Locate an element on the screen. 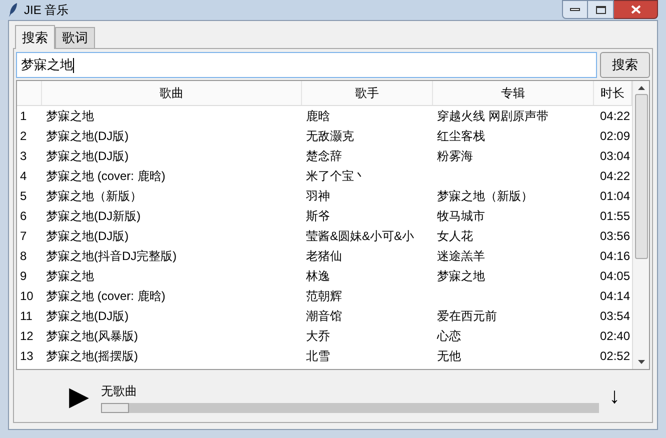  table-cell: 粉雾海 is located at coordinates (455, 156).